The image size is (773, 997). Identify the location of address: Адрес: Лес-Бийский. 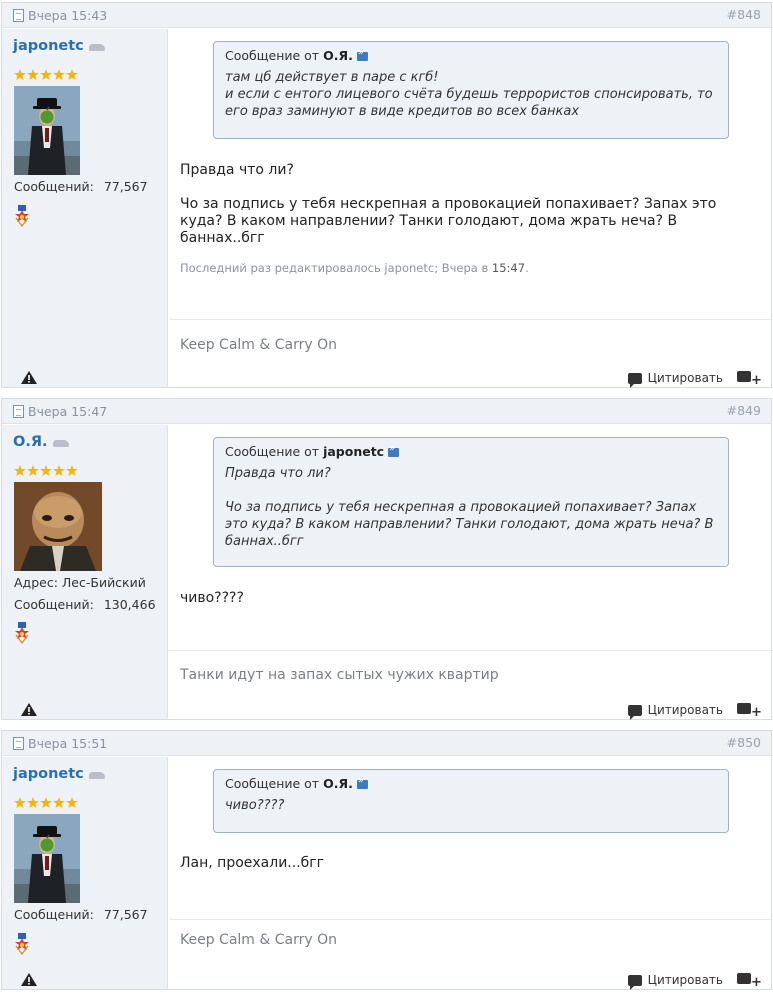
(80, 582).